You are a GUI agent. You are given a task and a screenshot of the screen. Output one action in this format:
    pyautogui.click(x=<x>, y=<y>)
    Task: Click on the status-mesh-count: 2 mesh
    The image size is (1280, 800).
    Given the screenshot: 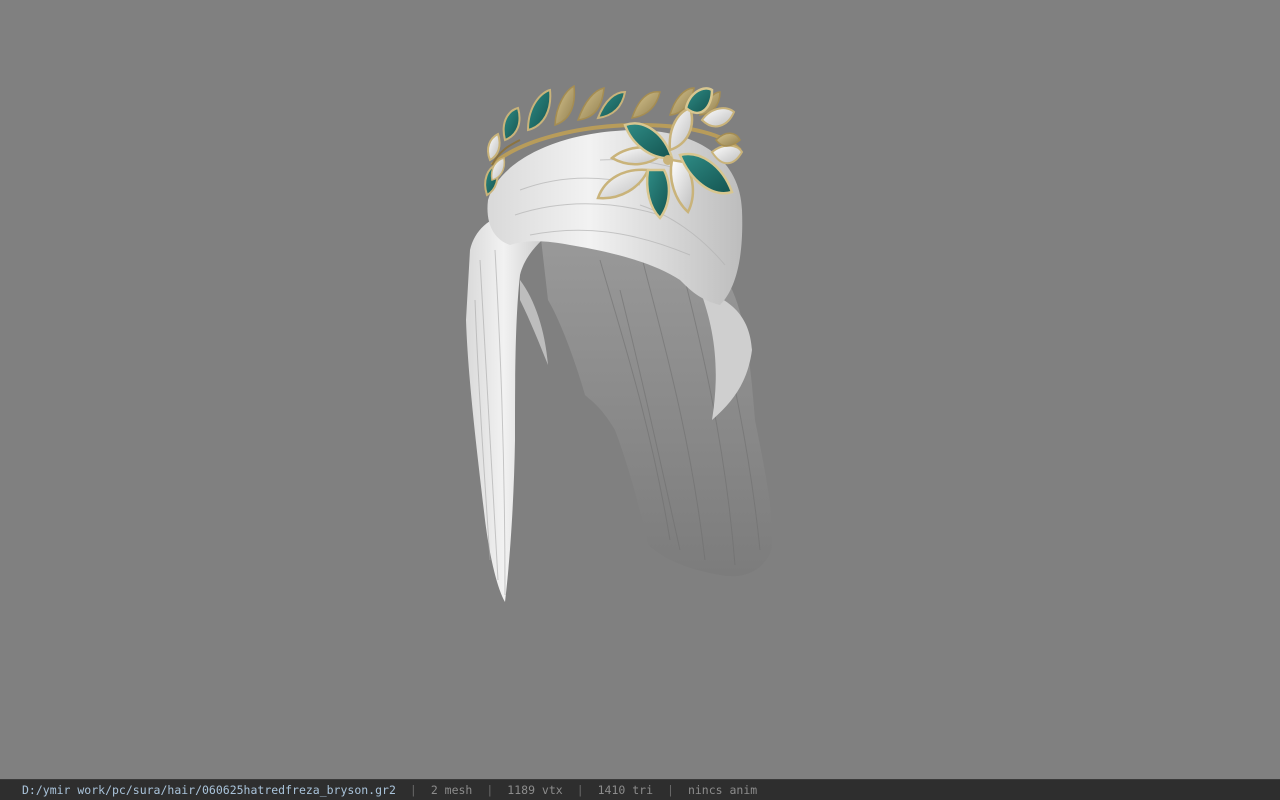 What is the action you would take?
    pyautogui.click(x=451, y=790)
    